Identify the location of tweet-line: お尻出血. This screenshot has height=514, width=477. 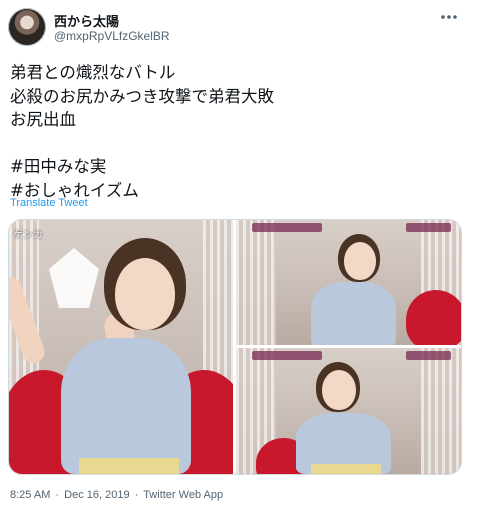
(43, 119).